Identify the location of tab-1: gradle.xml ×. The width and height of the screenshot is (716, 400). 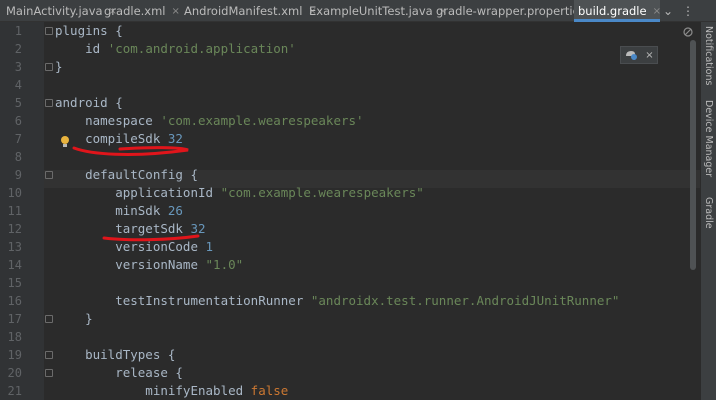
(140, 11).